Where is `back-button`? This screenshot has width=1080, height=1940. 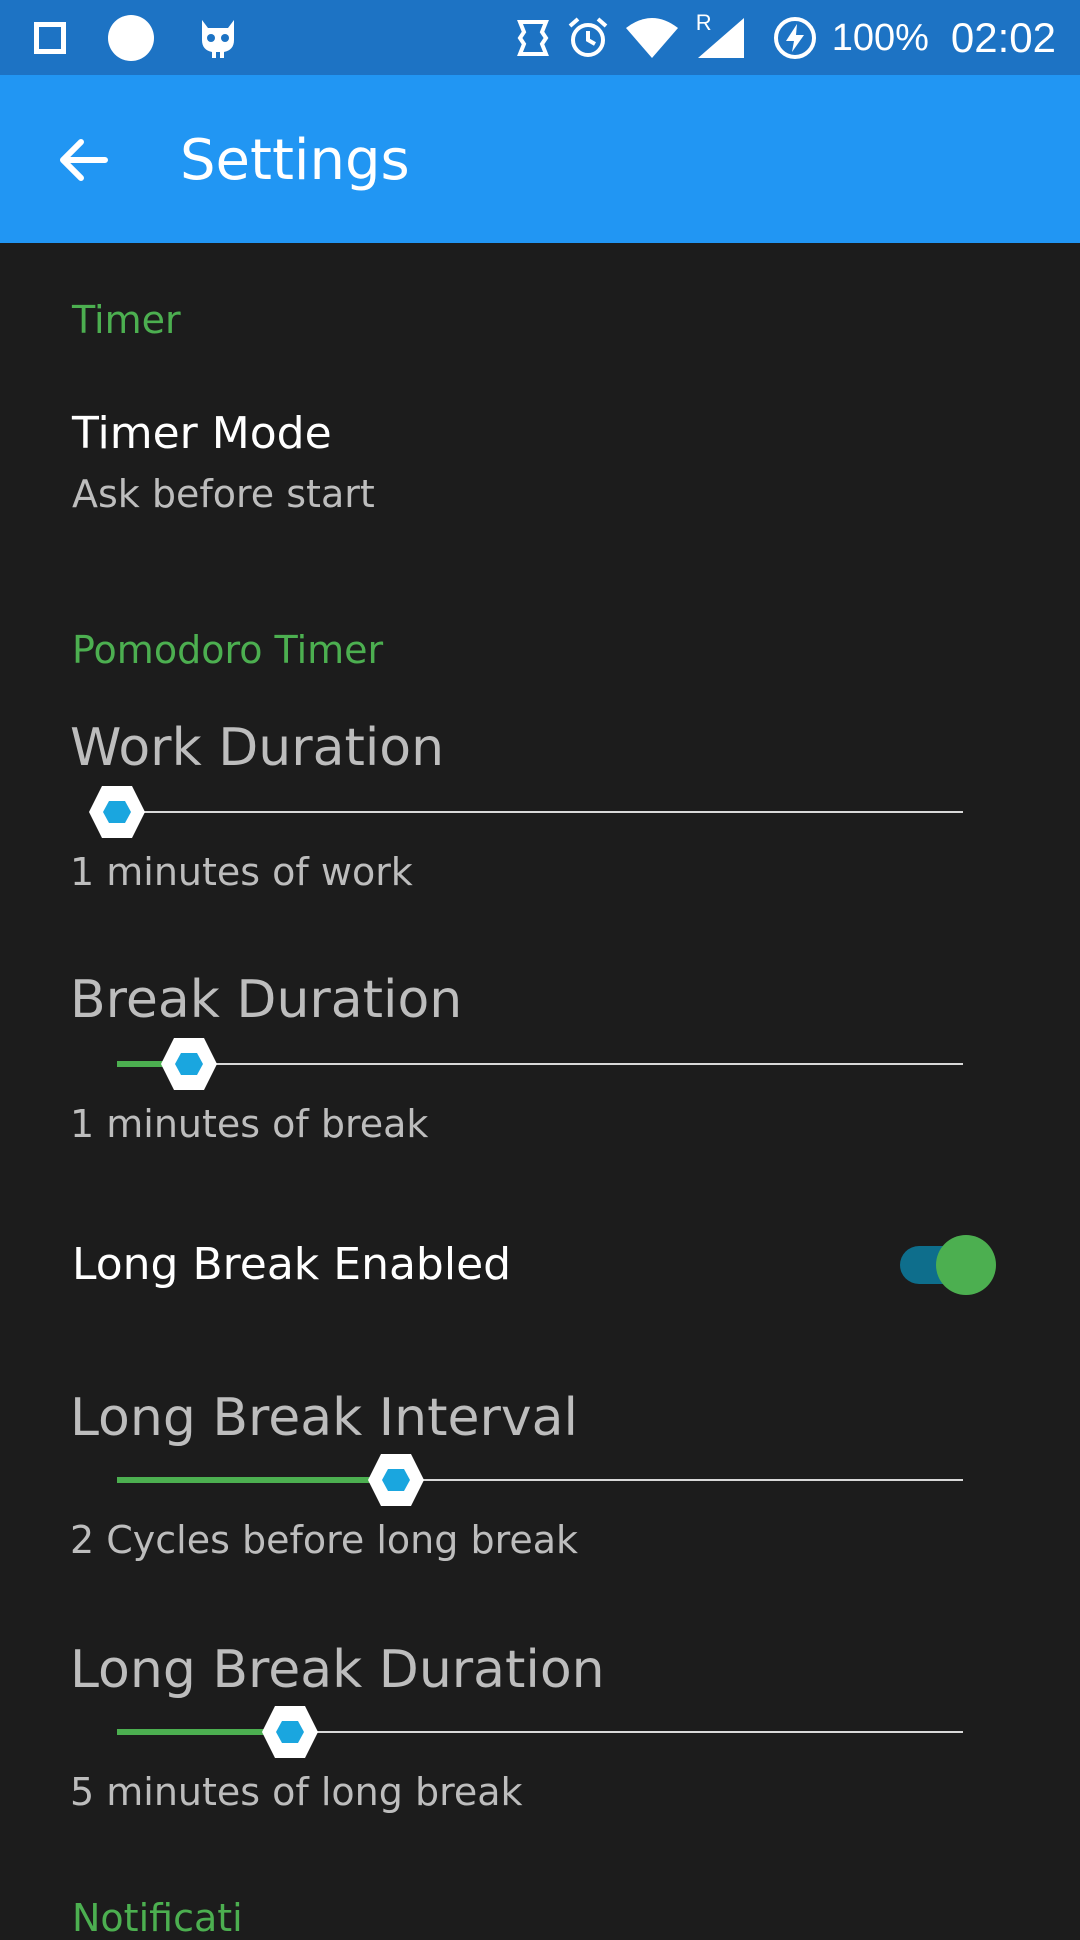
back-button is located at coordinates (83, 160).